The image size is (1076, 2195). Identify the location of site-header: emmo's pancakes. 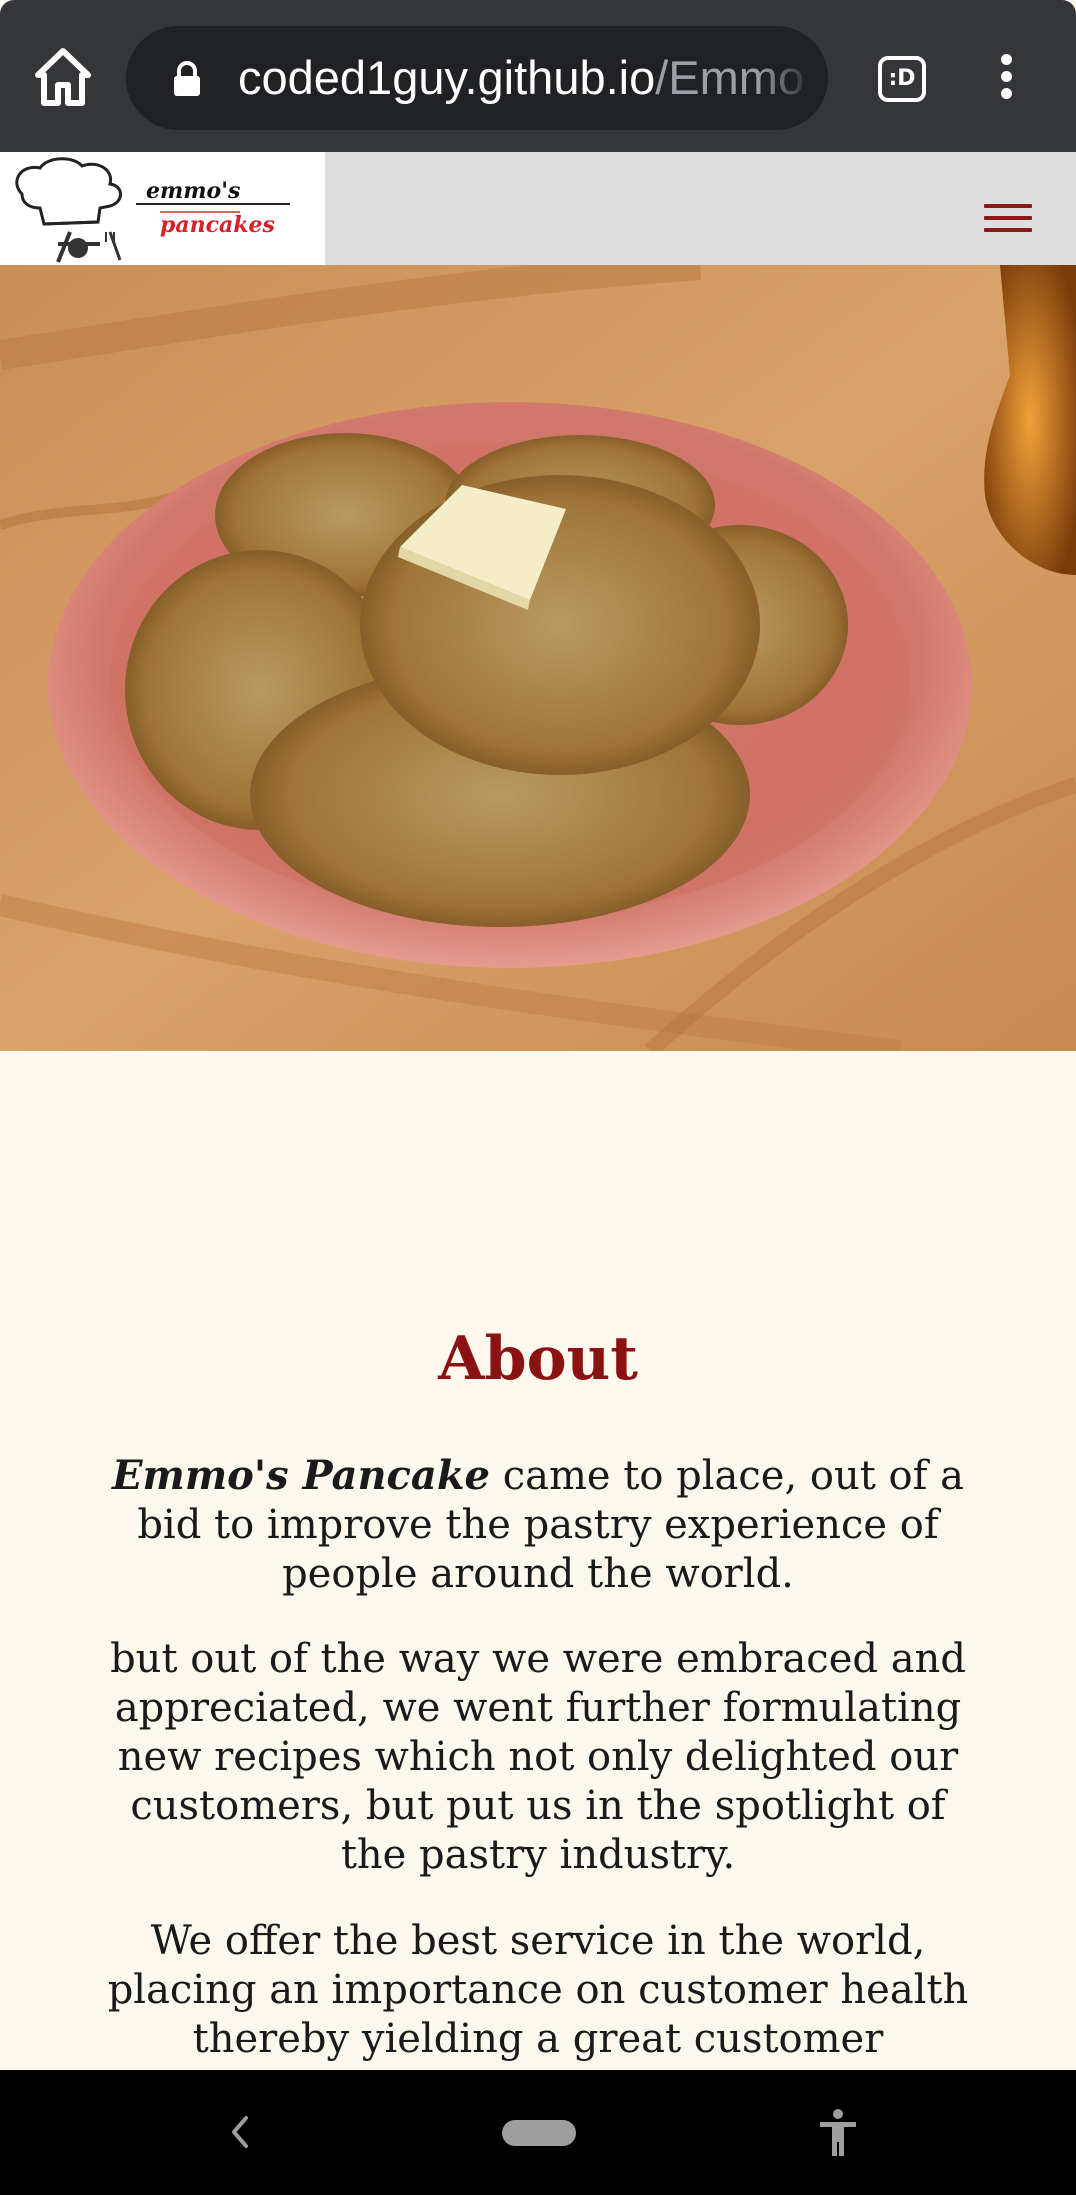
(538, 208).